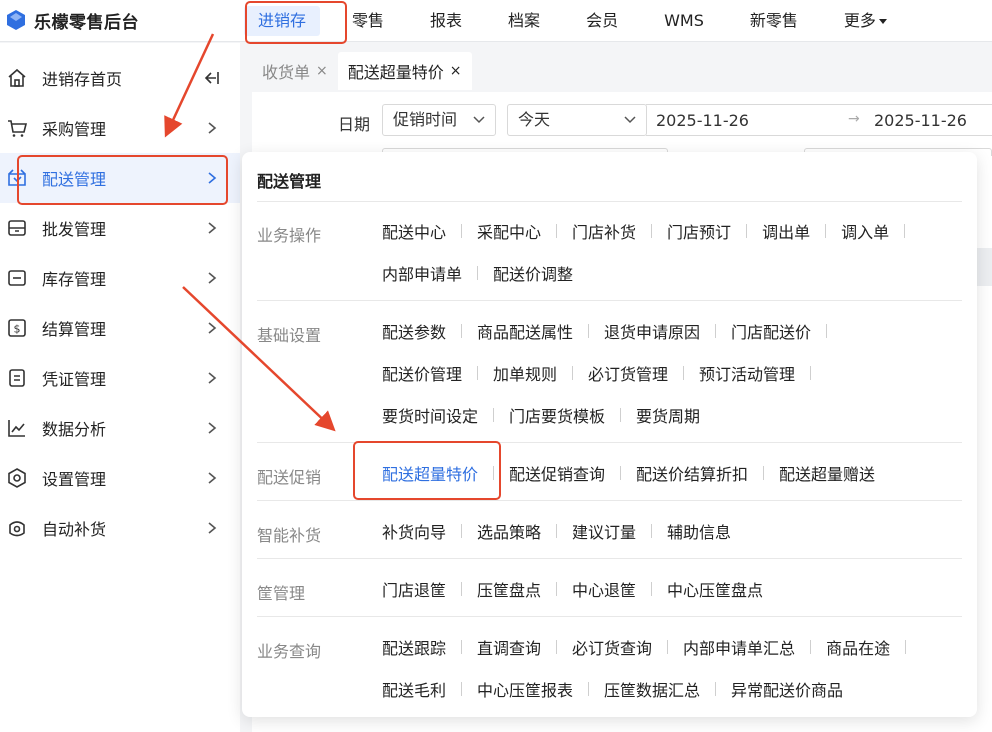  What do you see at coordinates (286, 72) in the screenshot?
I see `tab-label: 收货单` at bounding box center [286, 72].